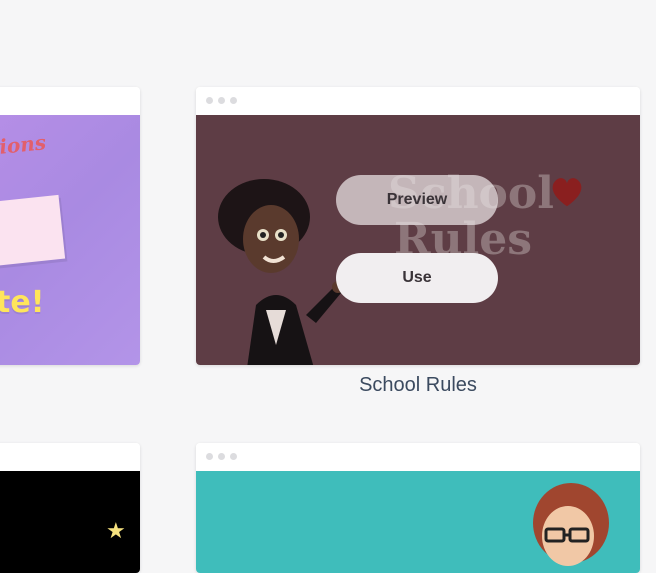  I want to click on template-card-left-top: tions te!, so click(70, 226).